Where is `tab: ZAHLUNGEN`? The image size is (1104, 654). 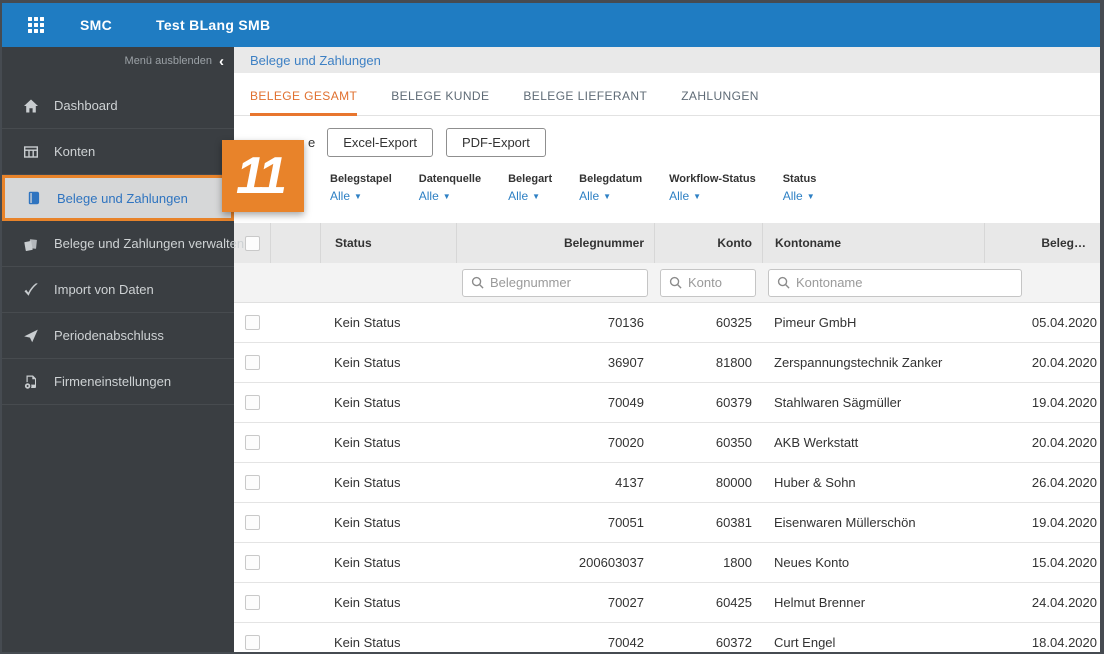 tab: ZAHLUNGEN is located at coordinates (720, 102).